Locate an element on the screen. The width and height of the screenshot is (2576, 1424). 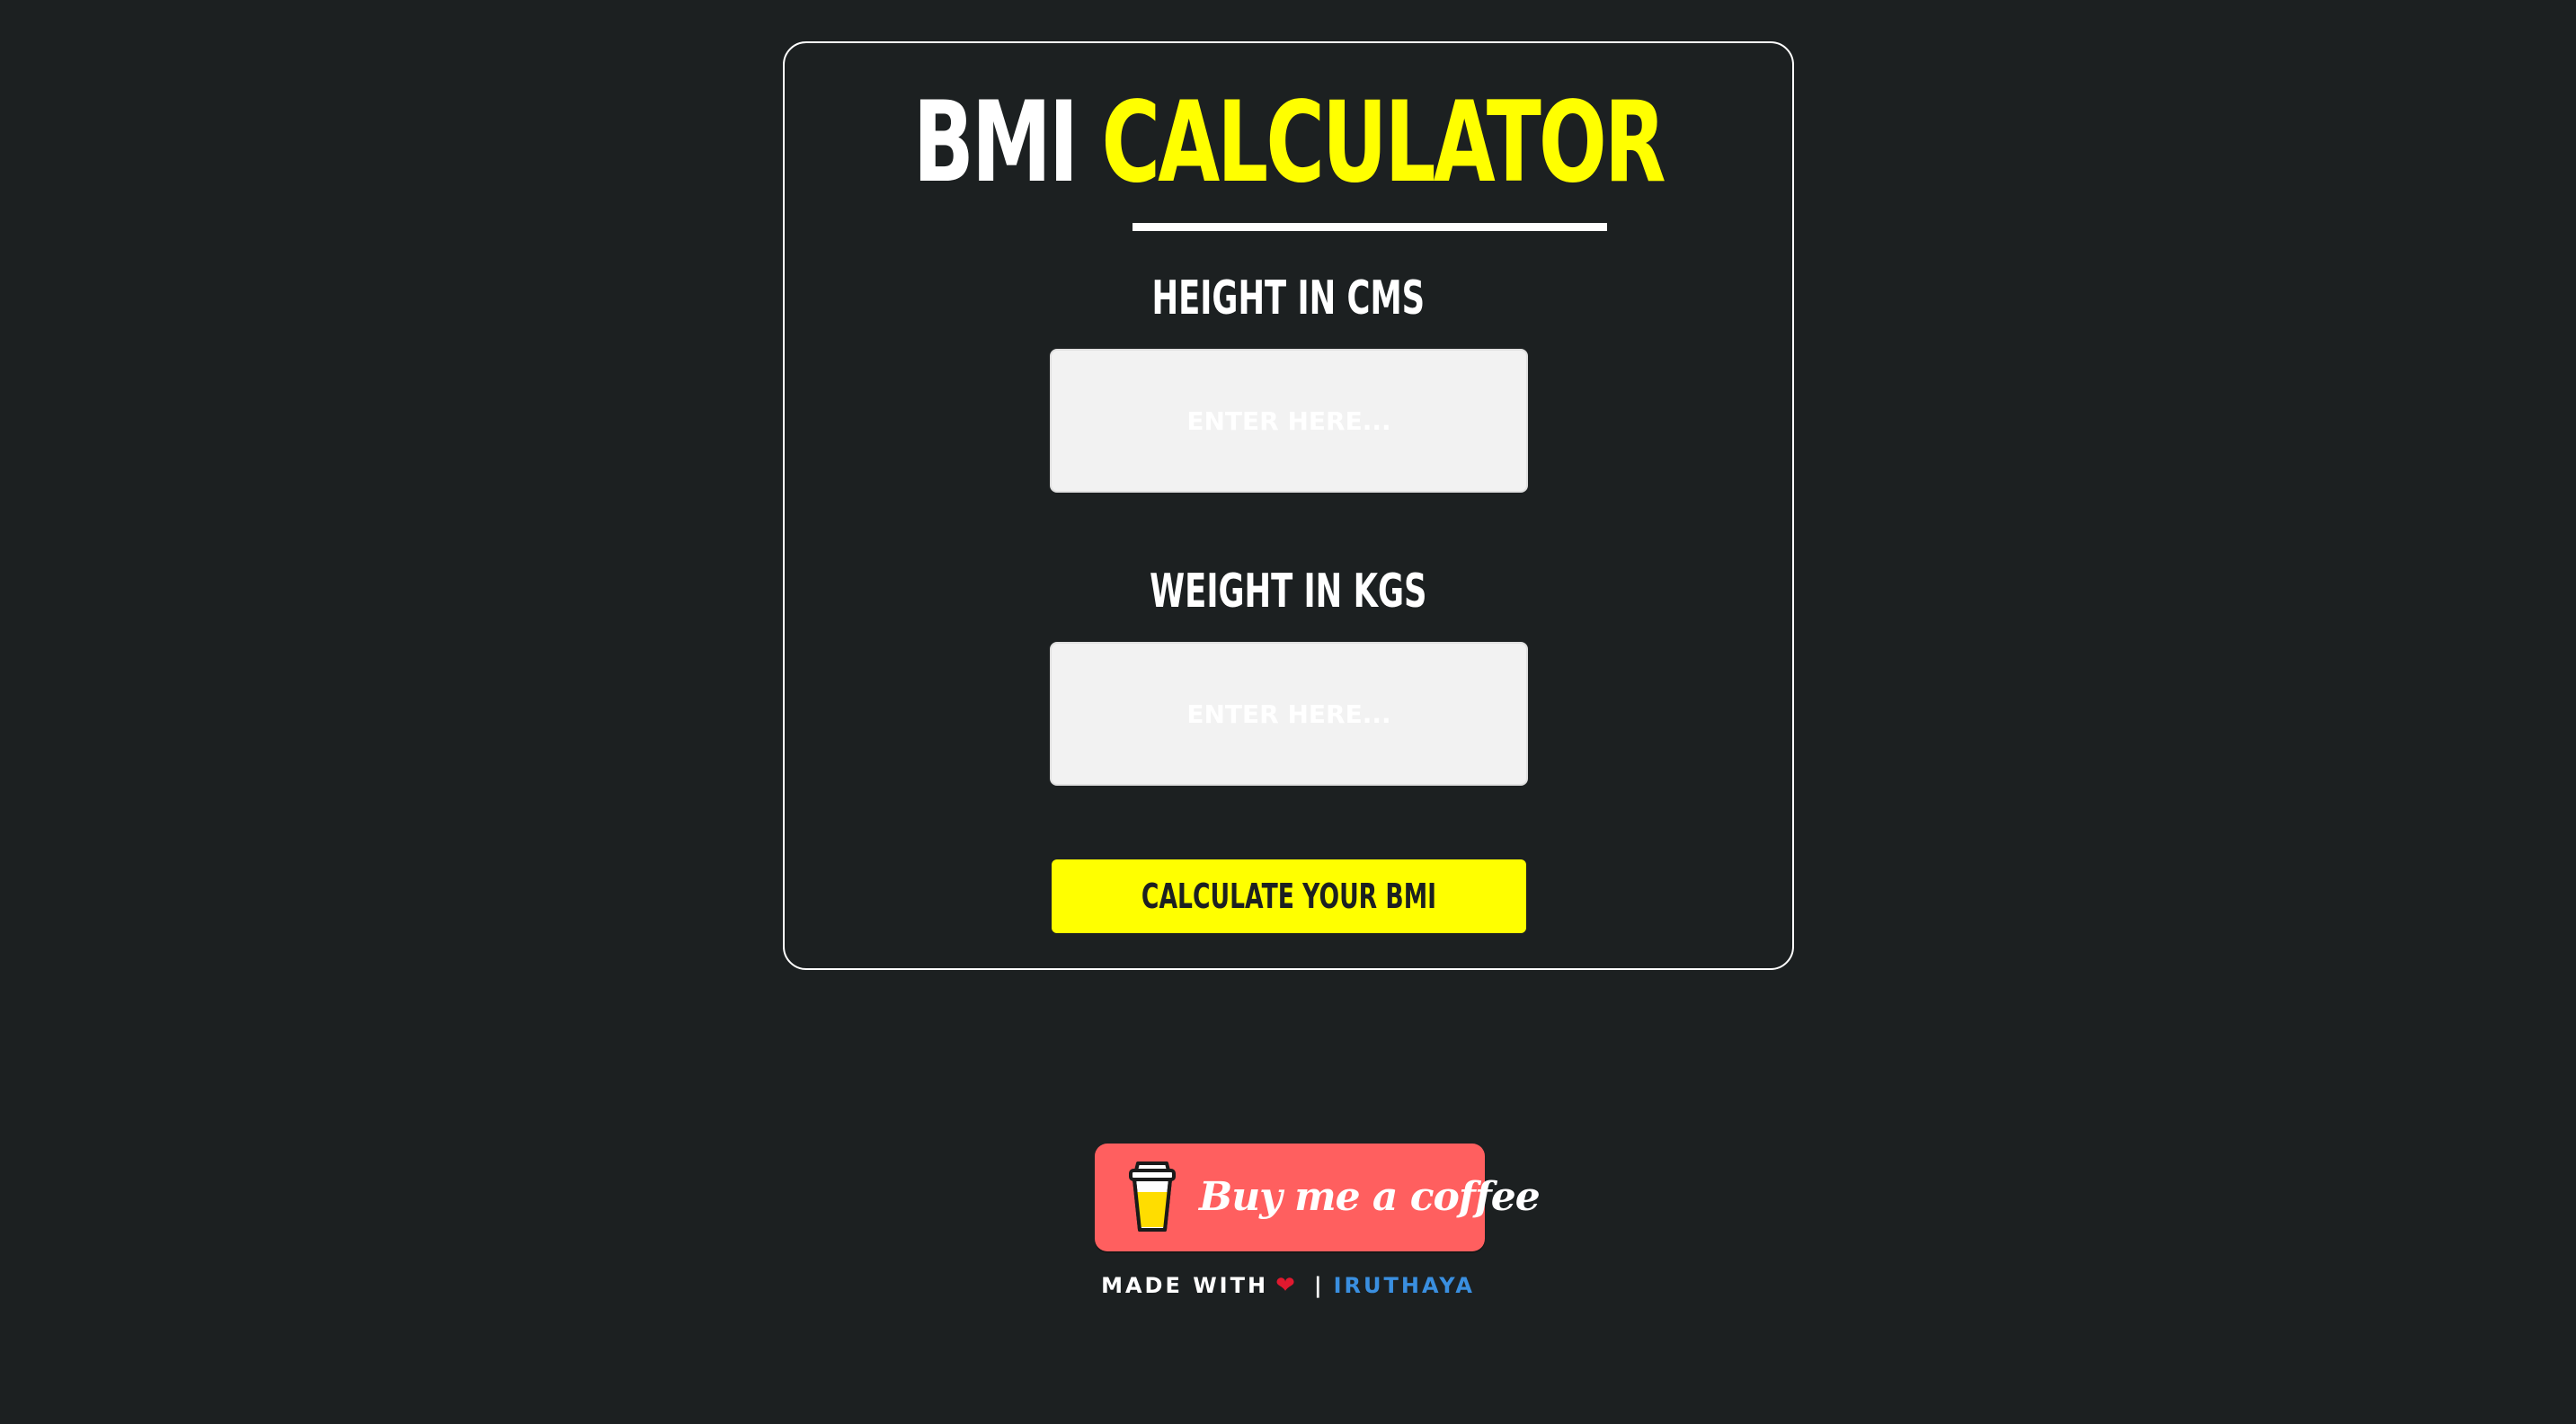
title-calculator: CALCULATOR is located at coordinates (1383, 143).